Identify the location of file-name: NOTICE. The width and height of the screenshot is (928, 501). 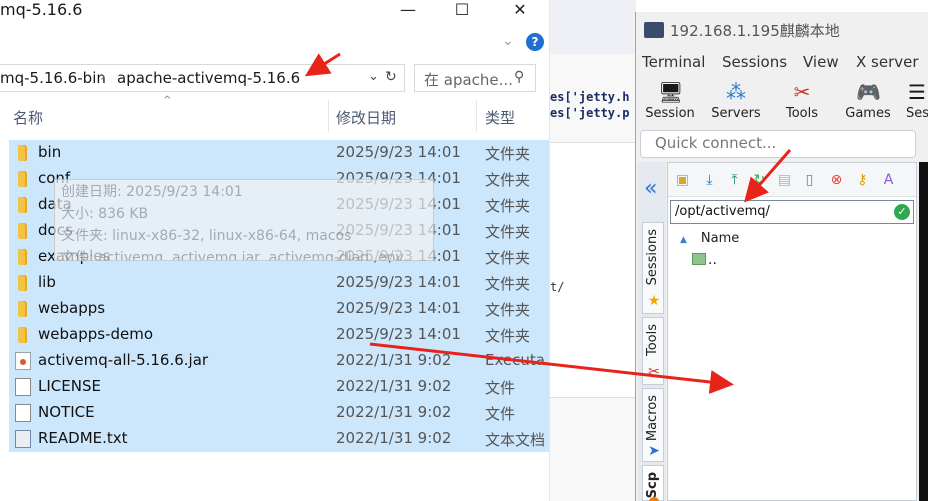
(66, 412).